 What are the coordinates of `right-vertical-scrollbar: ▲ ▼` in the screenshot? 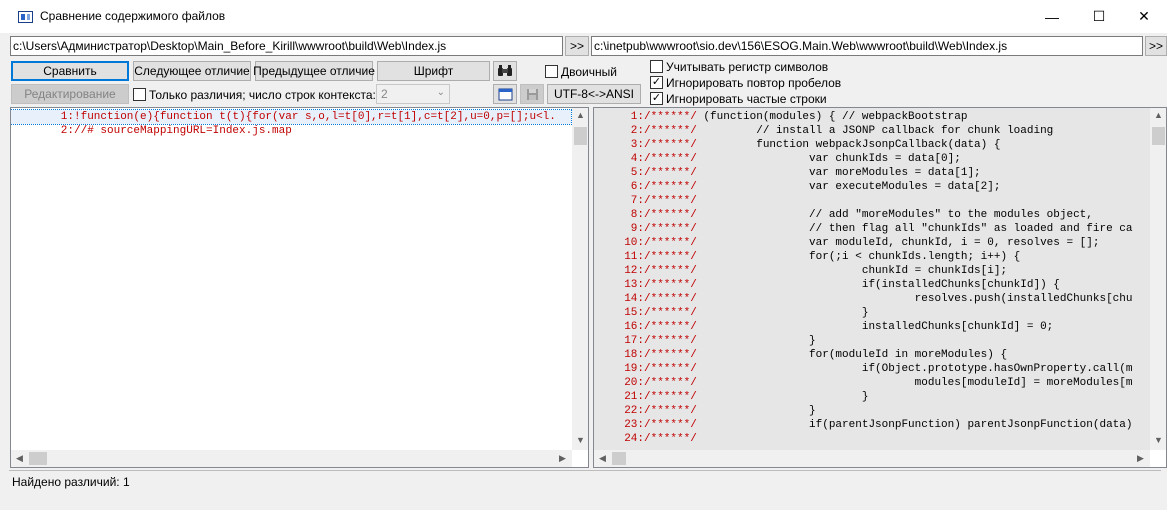 It's located at (1158, 279).